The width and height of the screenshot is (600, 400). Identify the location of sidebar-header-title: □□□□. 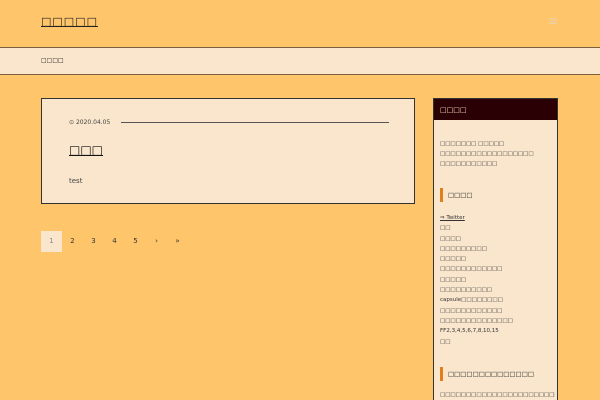
(453, 110).